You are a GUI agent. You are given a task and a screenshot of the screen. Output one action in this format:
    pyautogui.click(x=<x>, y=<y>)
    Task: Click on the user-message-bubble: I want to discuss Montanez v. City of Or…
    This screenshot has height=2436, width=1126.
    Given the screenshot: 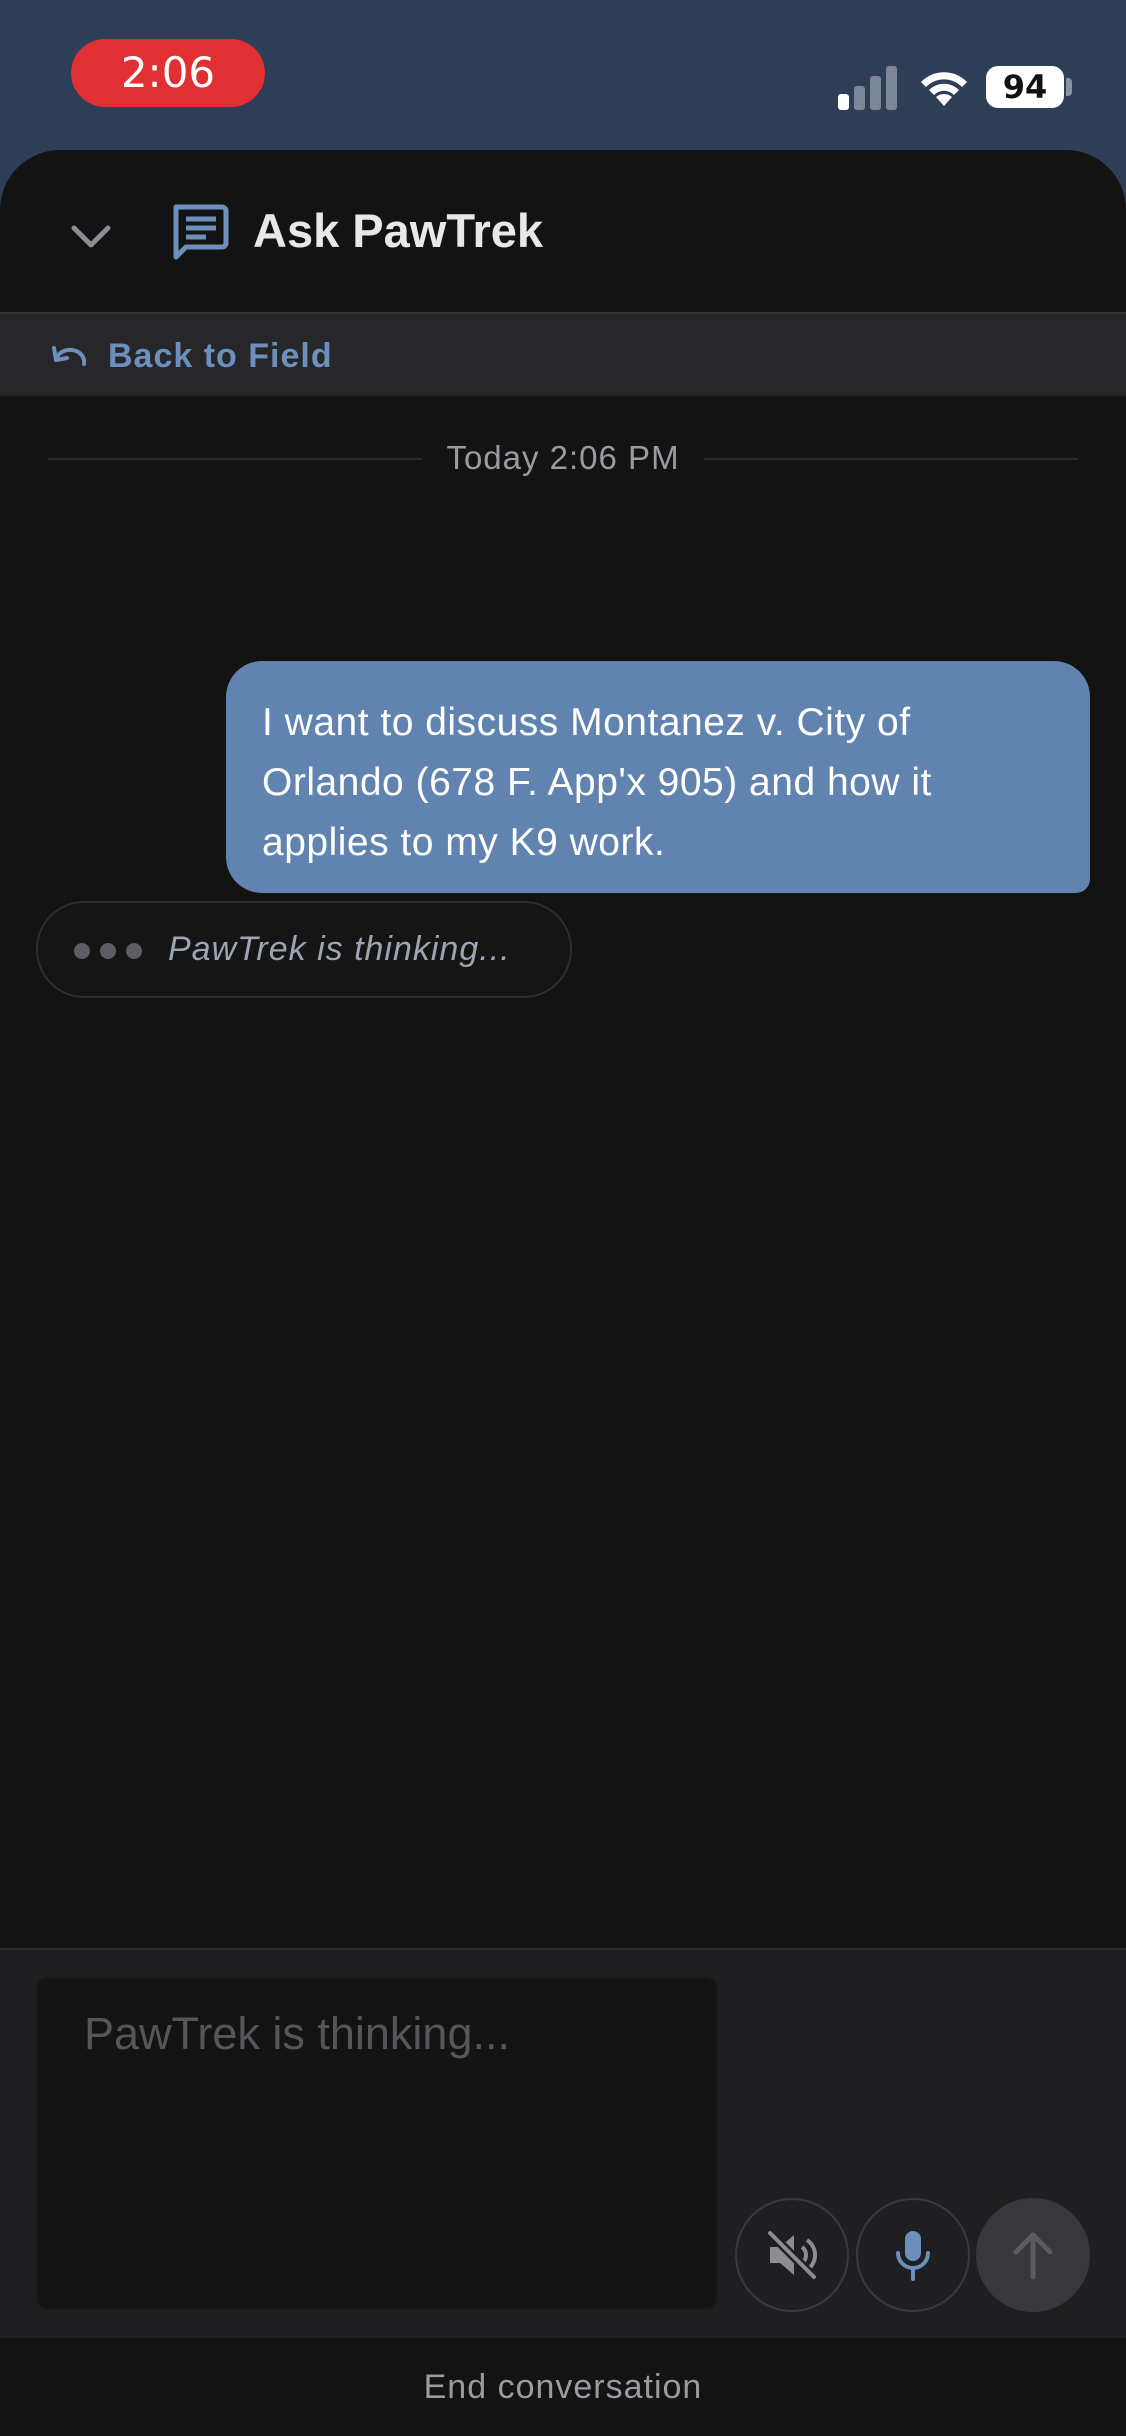 What is the action you would take?
    pyautogui.click(x=658, y=777)
    